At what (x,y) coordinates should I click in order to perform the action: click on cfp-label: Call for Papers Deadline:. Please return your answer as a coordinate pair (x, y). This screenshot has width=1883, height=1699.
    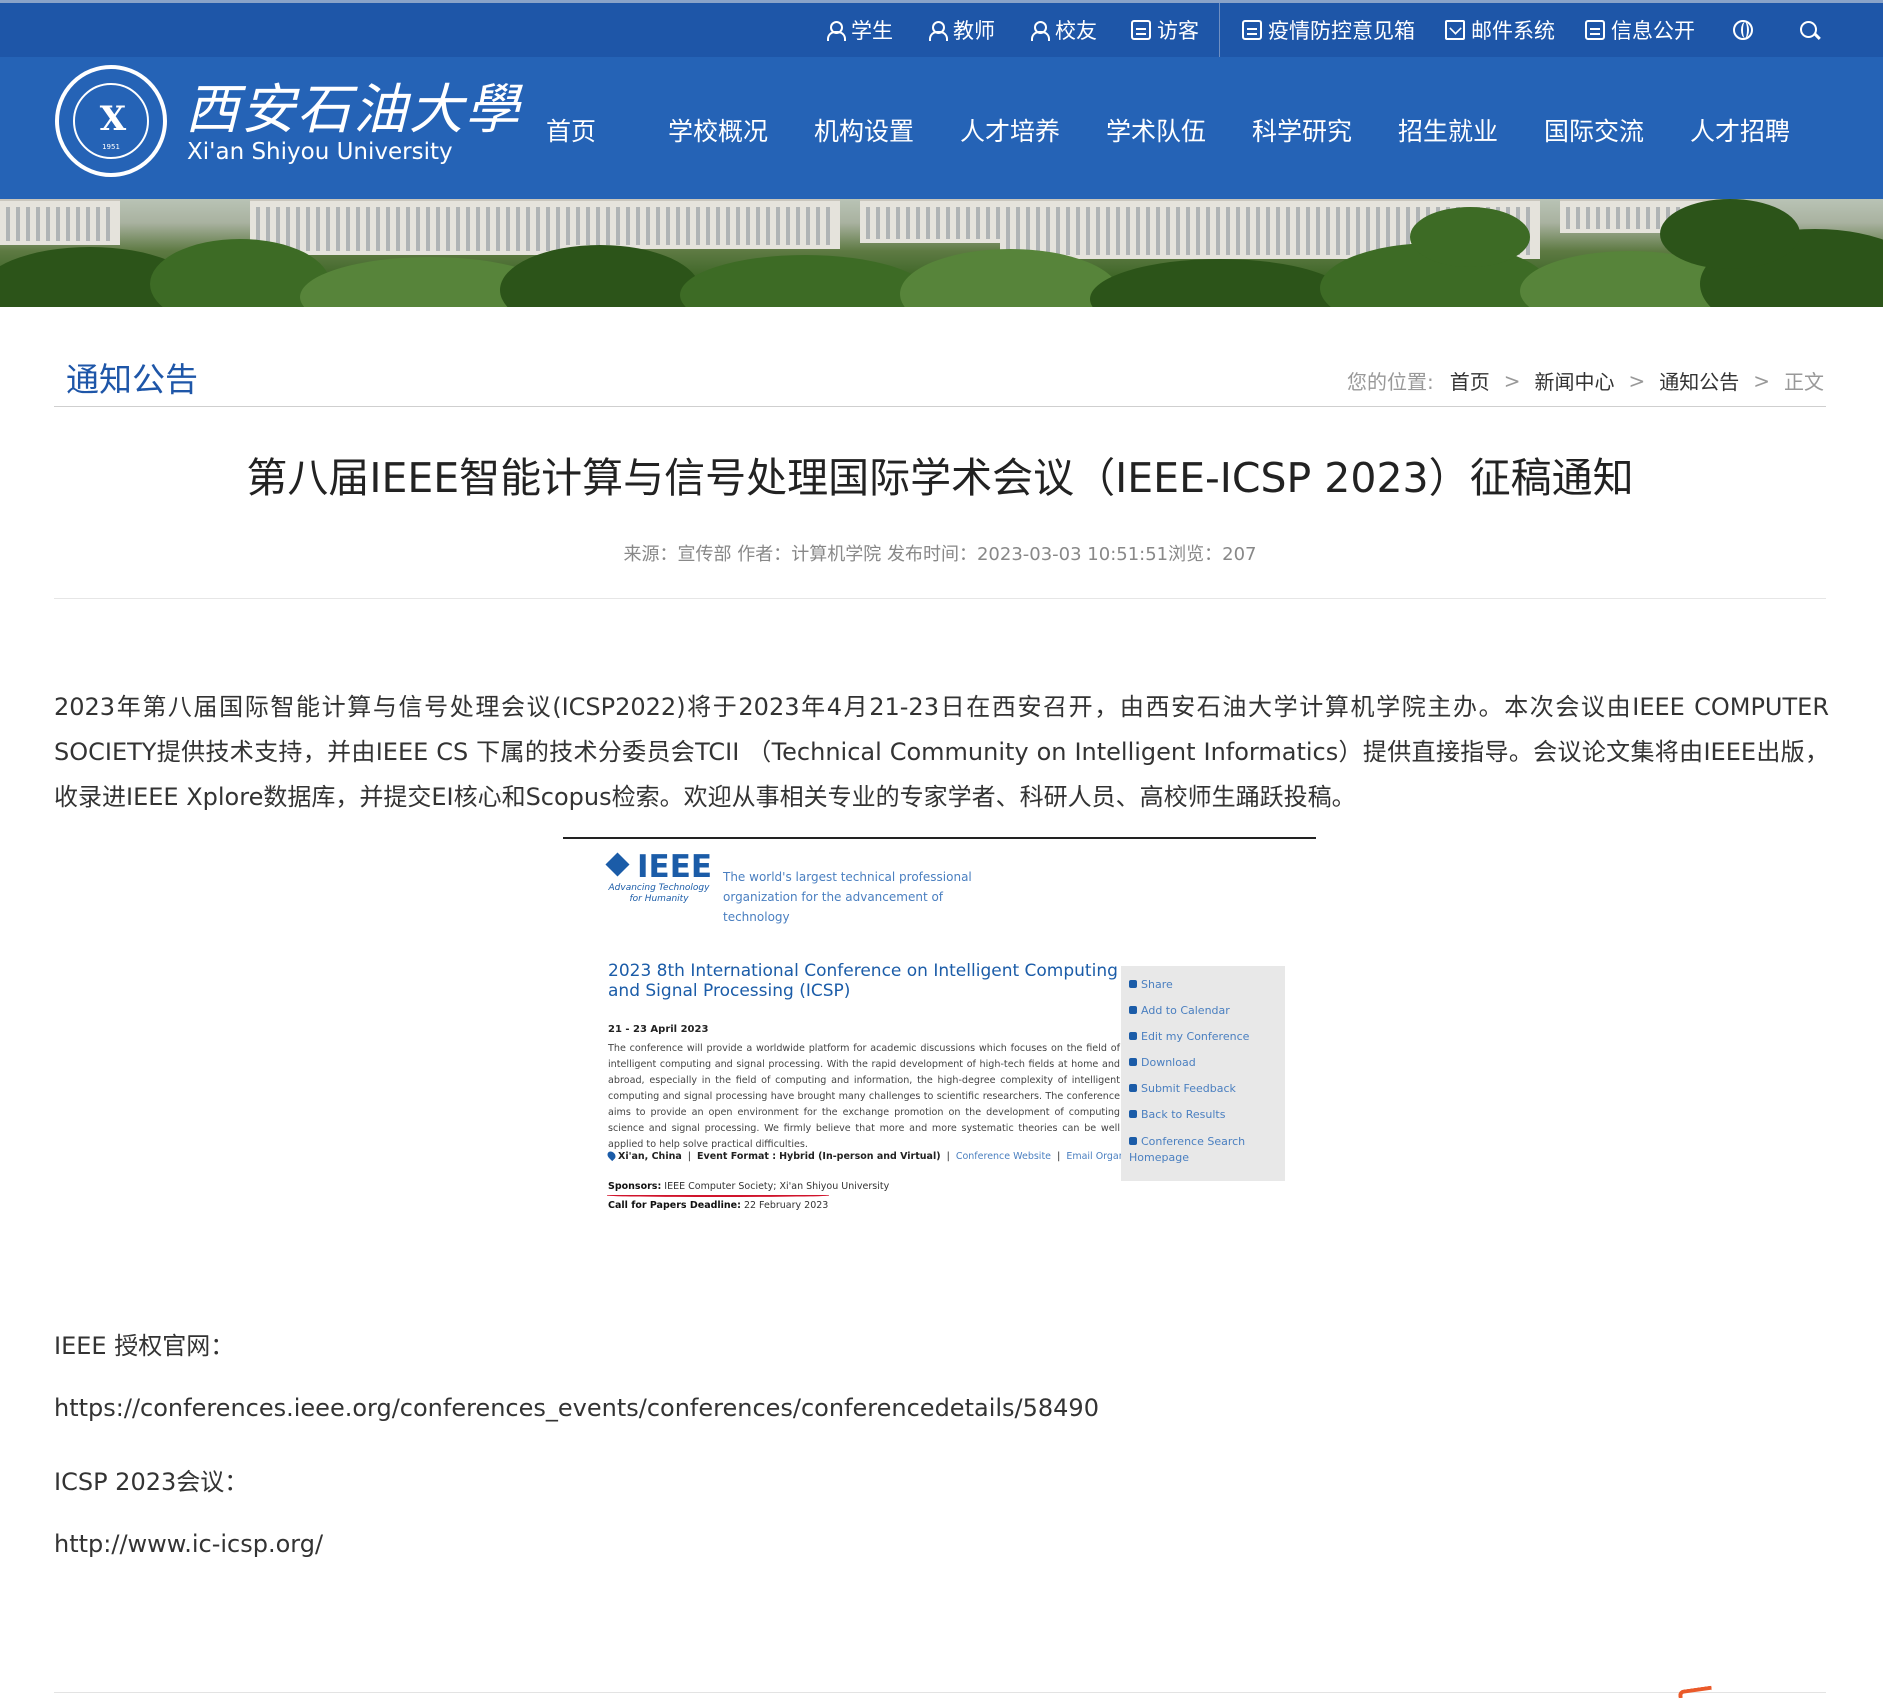
    Looking at the image, I should click on (674, 1205).